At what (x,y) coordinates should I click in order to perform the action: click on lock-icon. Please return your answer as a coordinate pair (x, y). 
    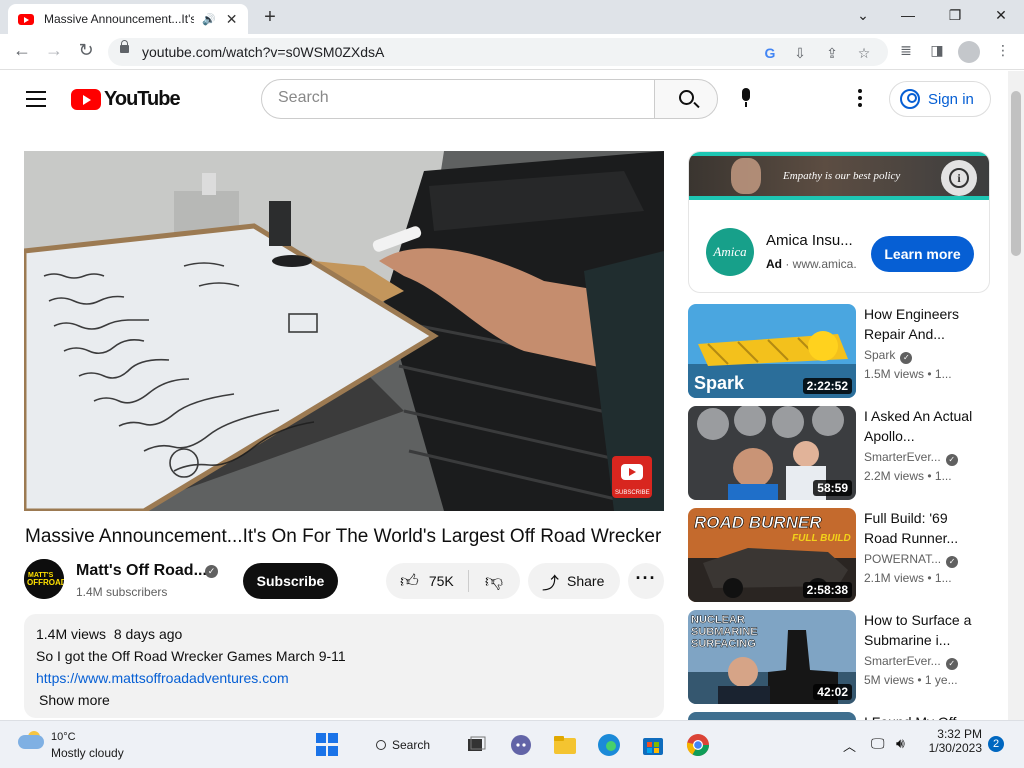
    Looking at the image, I should click on (124, 46).